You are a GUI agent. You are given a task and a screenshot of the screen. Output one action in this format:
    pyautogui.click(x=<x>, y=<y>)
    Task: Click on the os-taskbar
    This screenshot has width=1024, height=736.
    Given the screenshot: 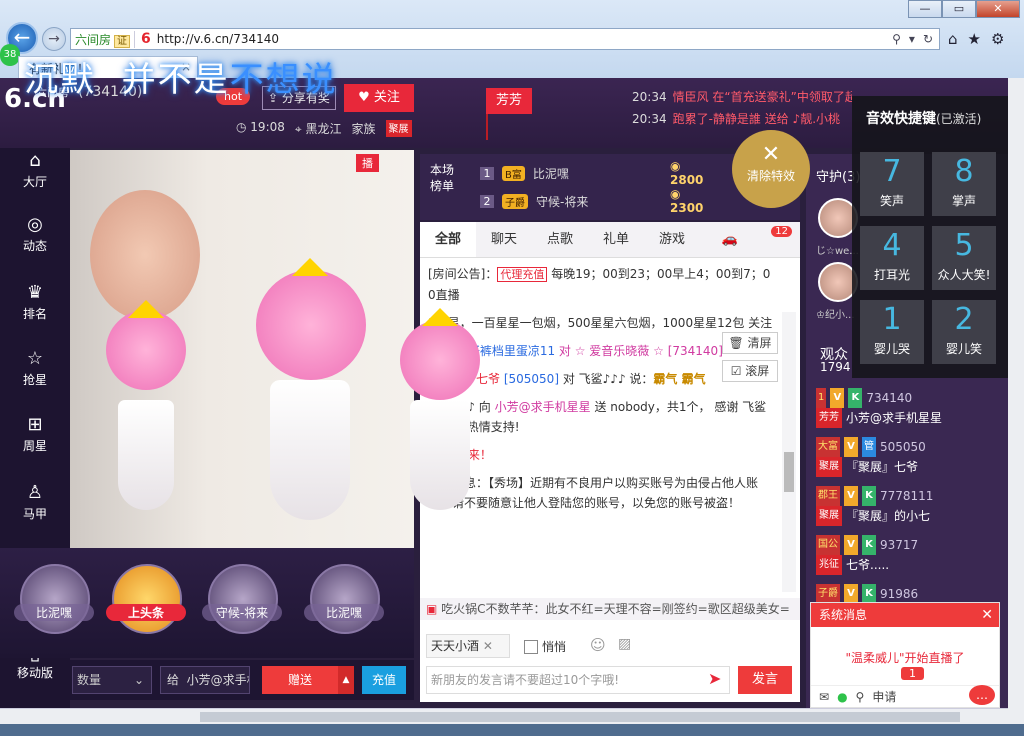 What is the action you would take?
    pyautogui.click(x=512, y=730)
    